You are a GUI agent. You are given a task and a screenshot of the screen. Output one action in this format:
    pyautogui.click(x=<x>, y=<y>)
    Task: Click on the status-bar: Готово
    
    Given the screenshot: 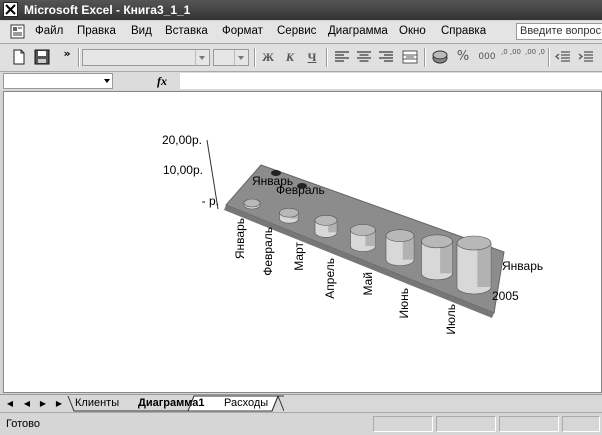 What is the action you would take?
    pyautogui.click(x=301, y=423)
    